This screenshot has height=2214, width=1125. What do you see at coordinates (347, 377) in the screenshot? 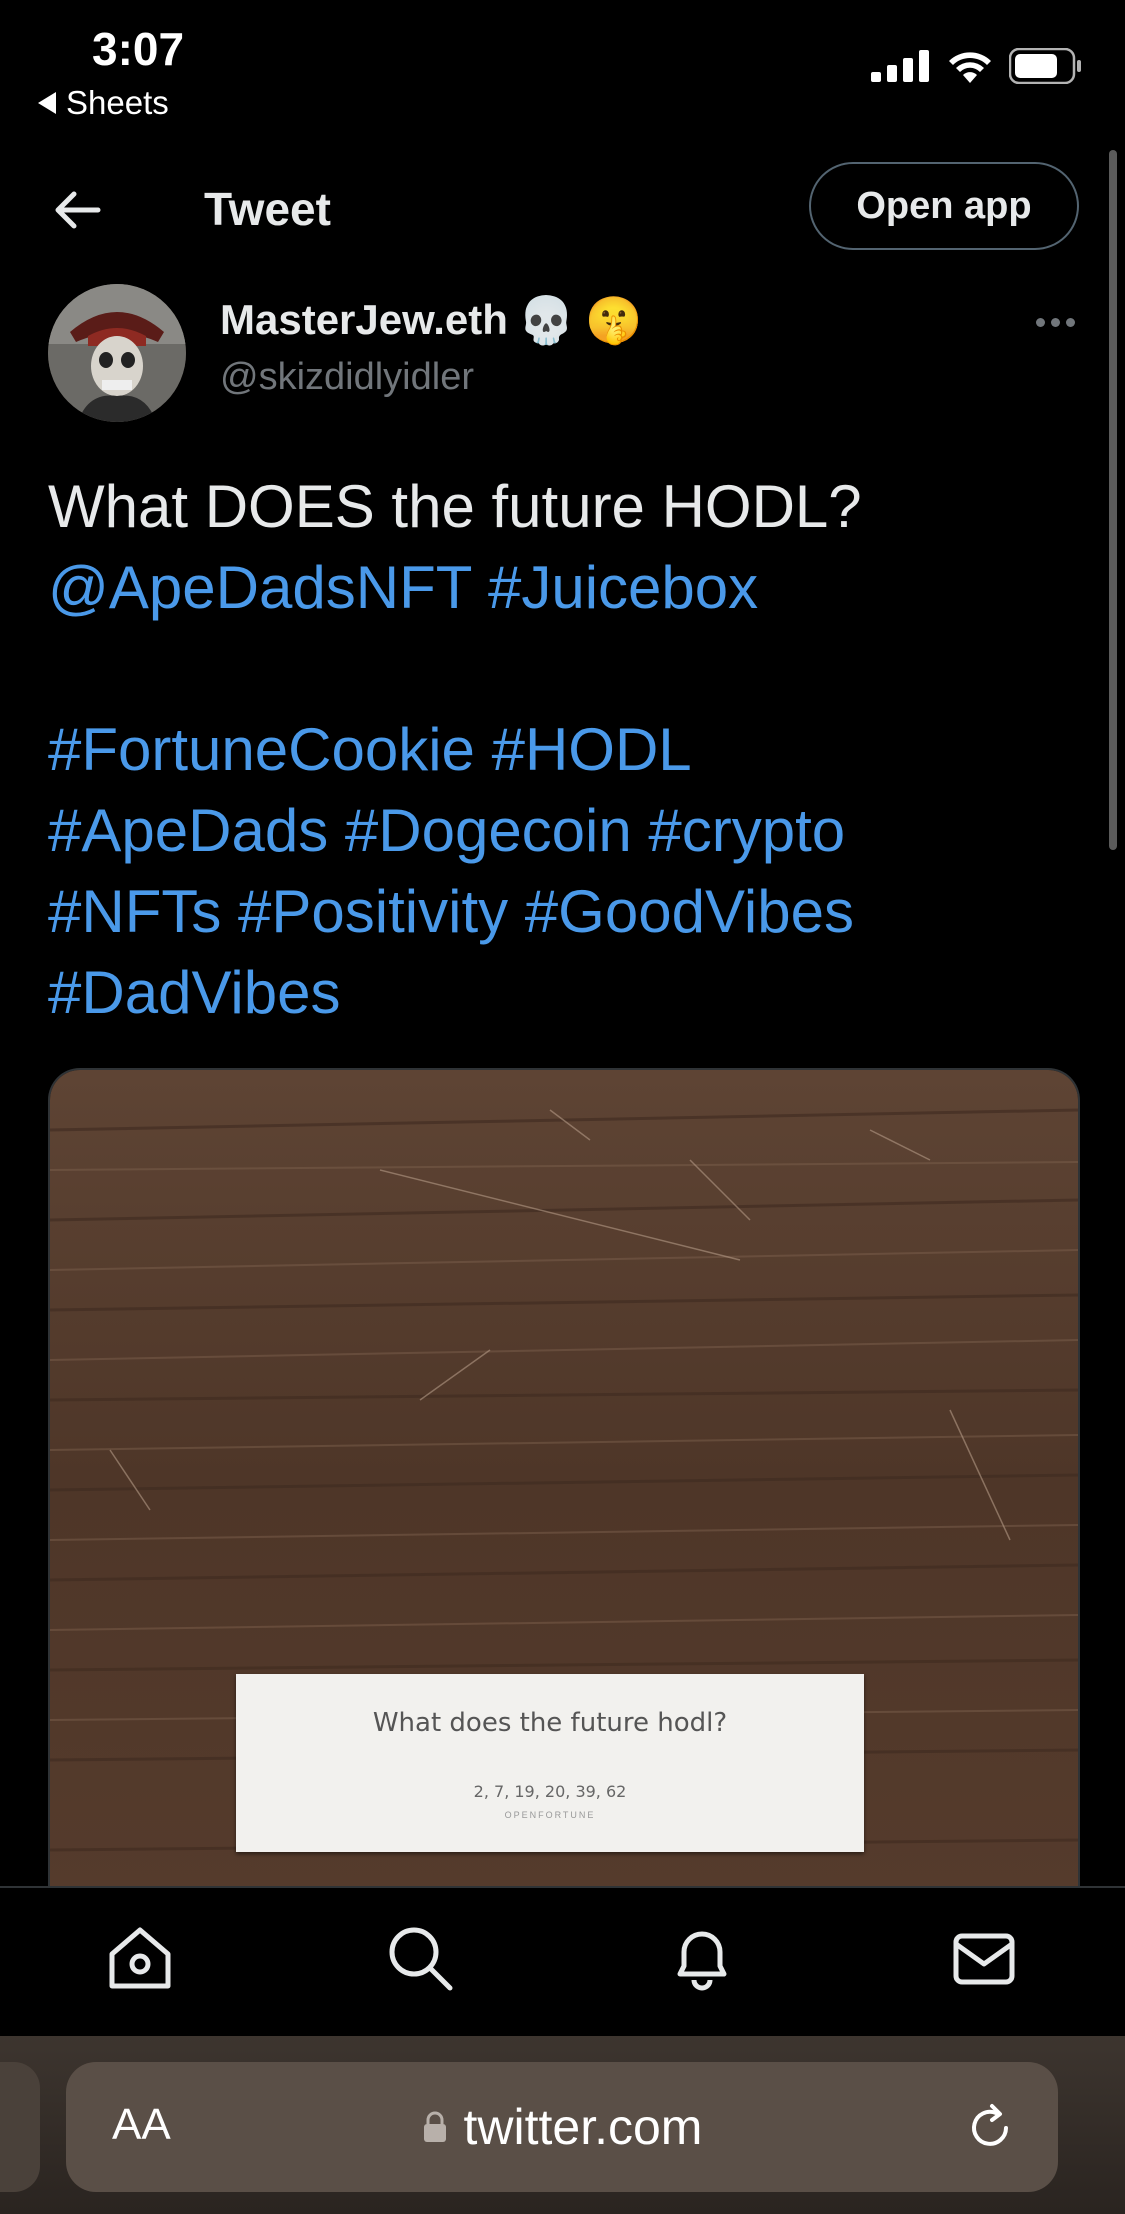
I see `author-handle: @skizdidlyidler` at bounding box center [347, 377].